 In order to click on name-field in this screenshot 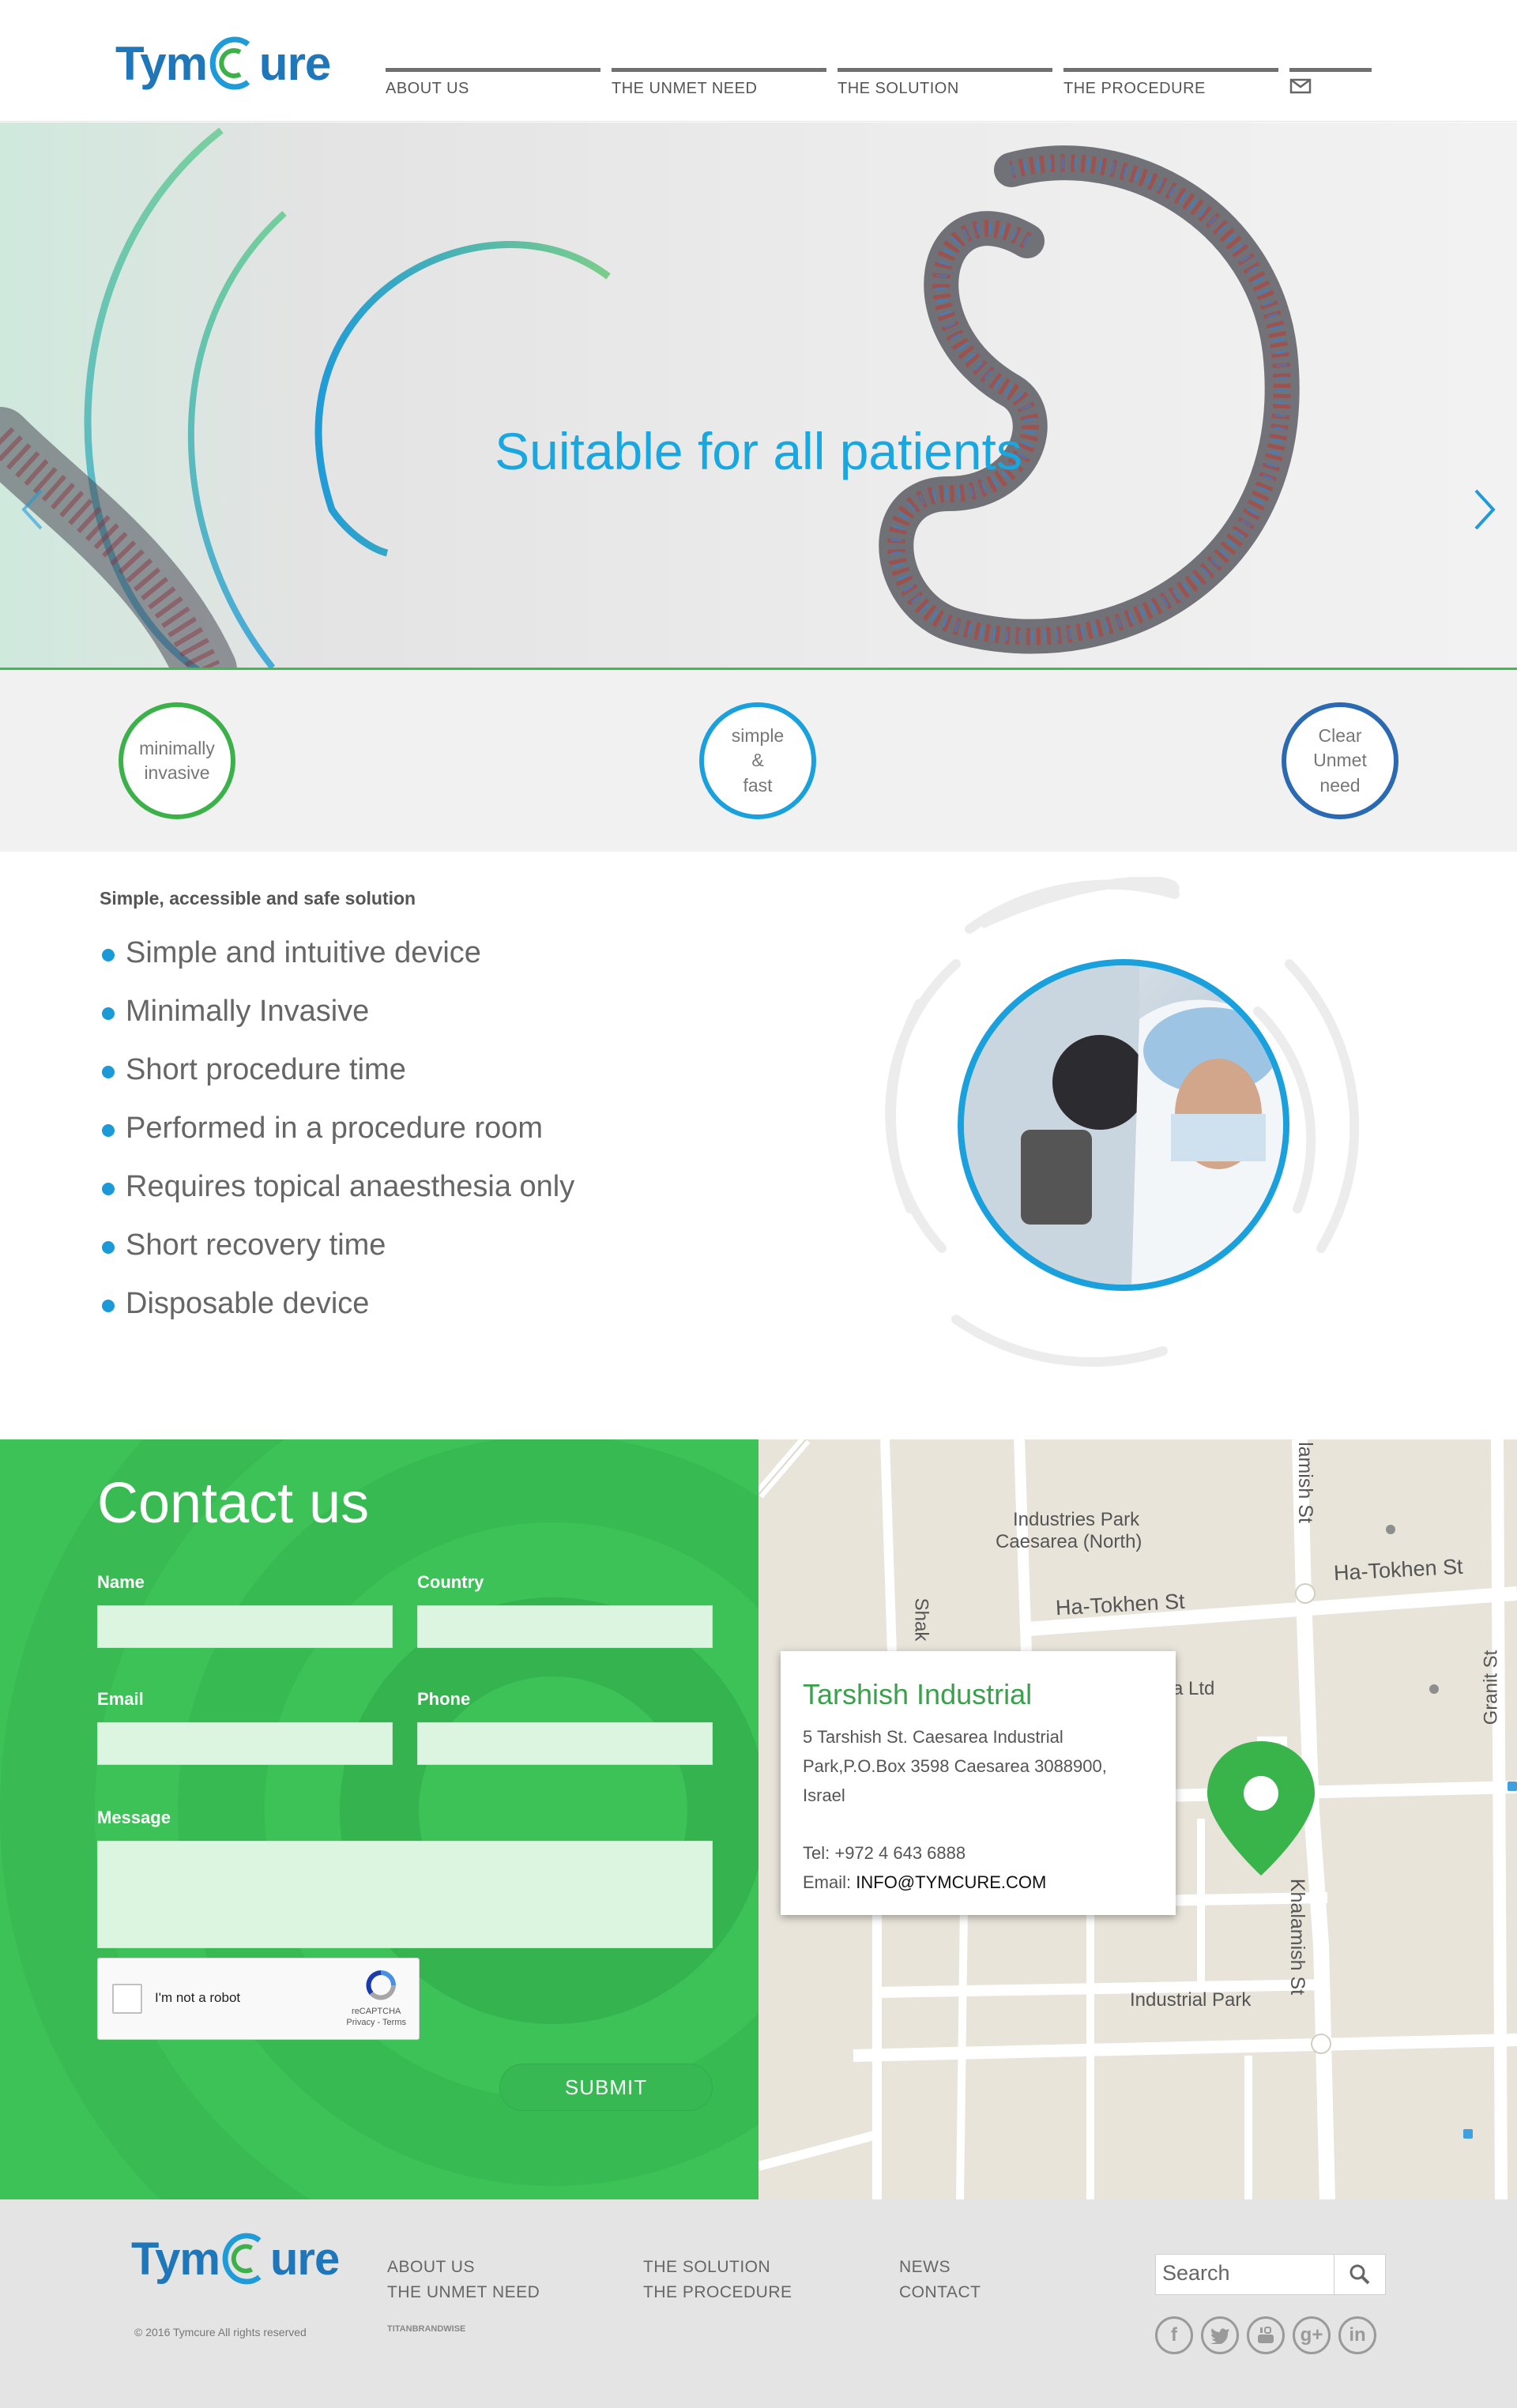, I will do `click(245, 1626)`.